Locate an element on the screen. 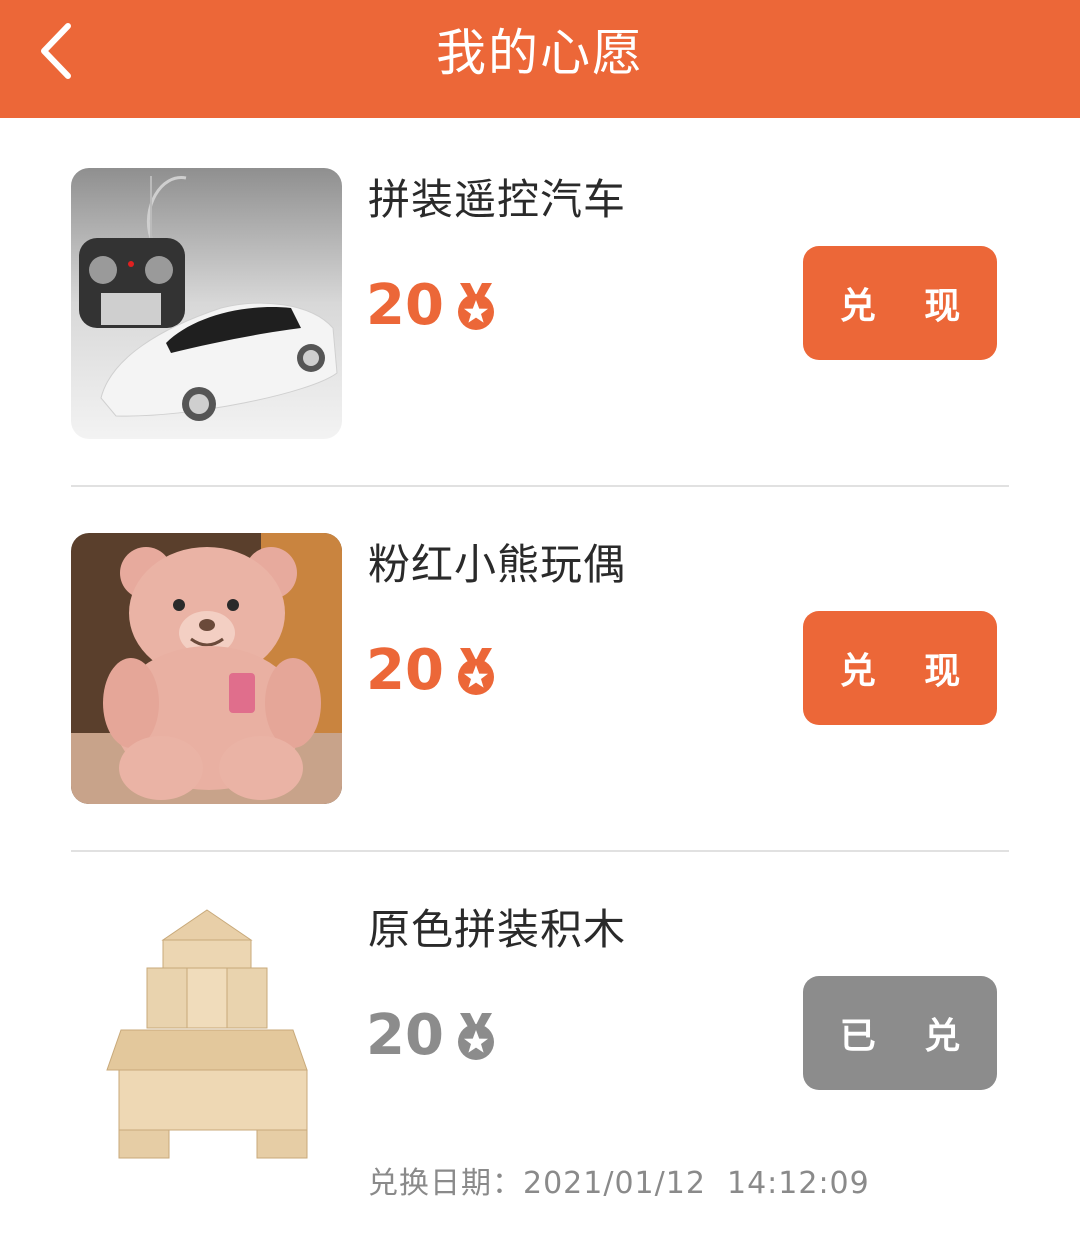  product-image-wooden-blocks is located at coordinates (206, 1033).